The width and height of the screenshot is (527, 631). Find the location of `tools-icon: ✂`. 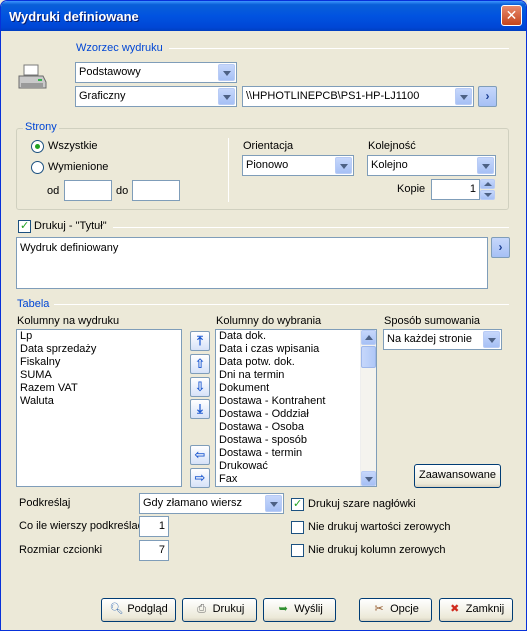

tools-icon: ✂ is located at coordinates (379, 609).